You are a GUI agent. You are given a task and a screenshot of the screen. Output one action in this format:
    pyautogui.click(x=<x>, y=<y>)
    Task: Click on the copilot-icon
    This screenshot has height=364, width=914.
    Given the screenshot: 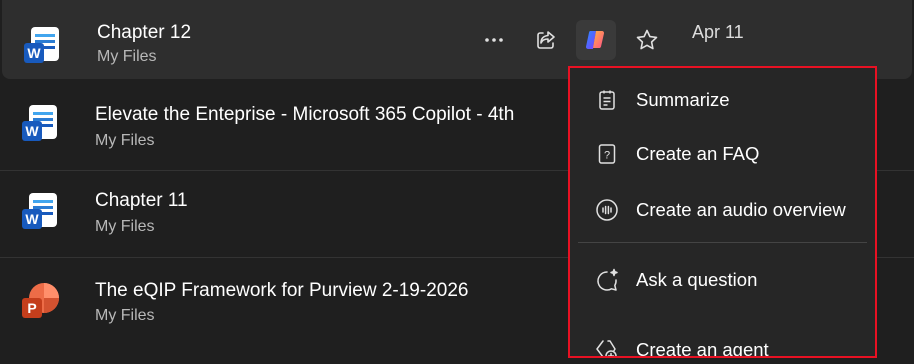 What is the action you would take?
    pyautogui.click(x=595, y=40)
    